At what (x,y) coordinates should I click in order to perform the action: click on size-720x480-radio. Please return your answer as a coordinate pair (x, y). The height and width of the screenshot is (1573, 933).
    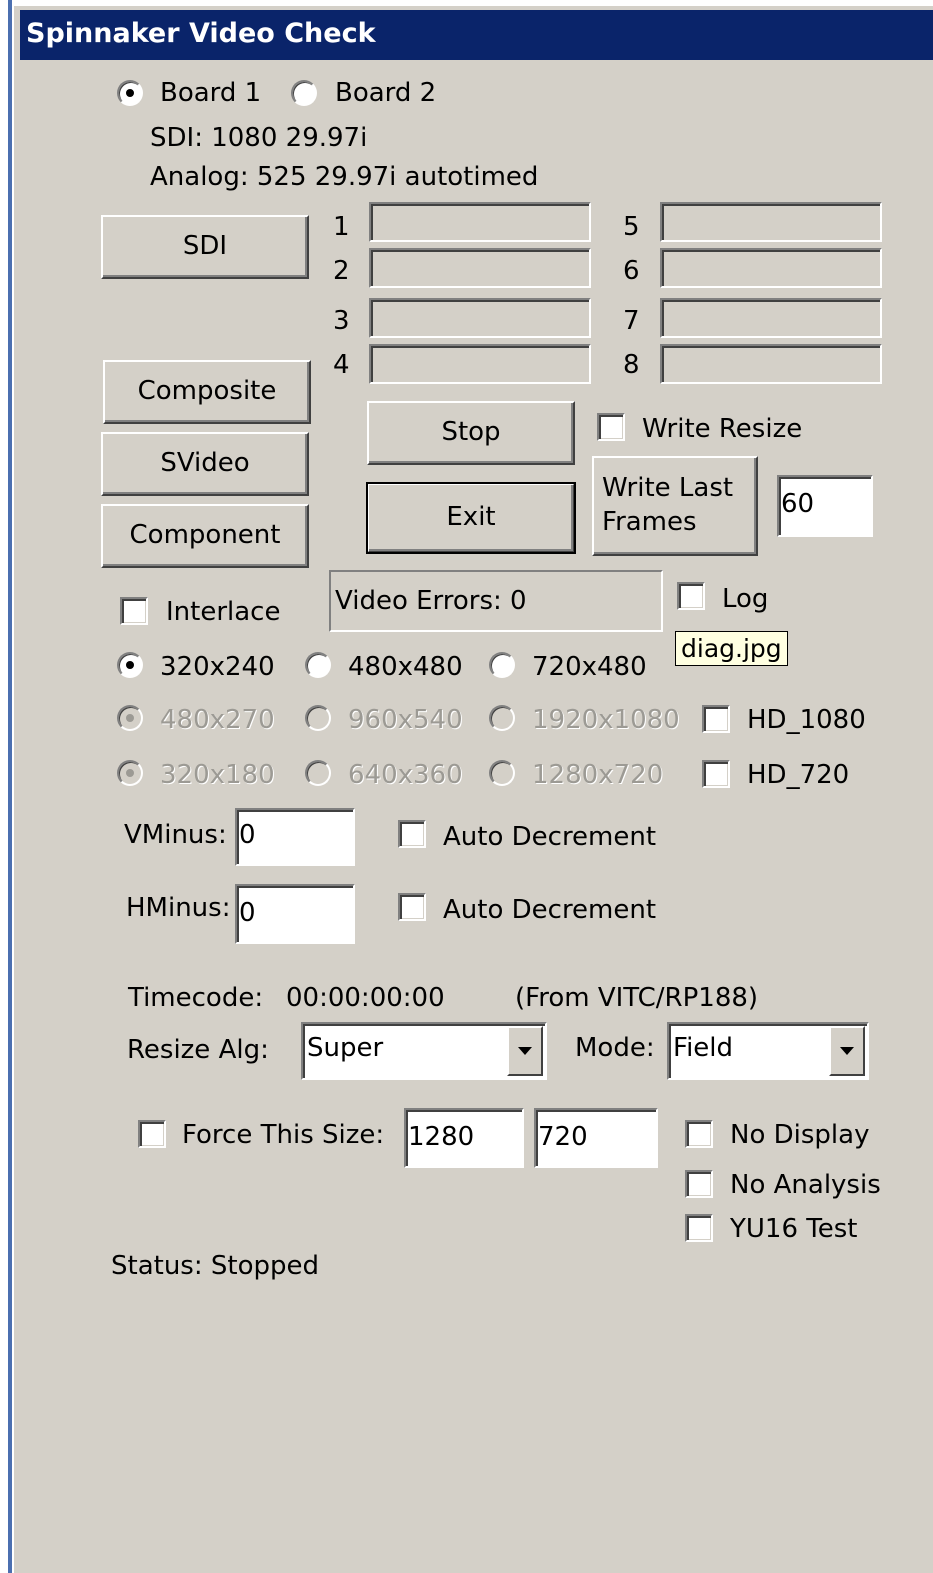
    Looking at the image, I should click on (502, 665).